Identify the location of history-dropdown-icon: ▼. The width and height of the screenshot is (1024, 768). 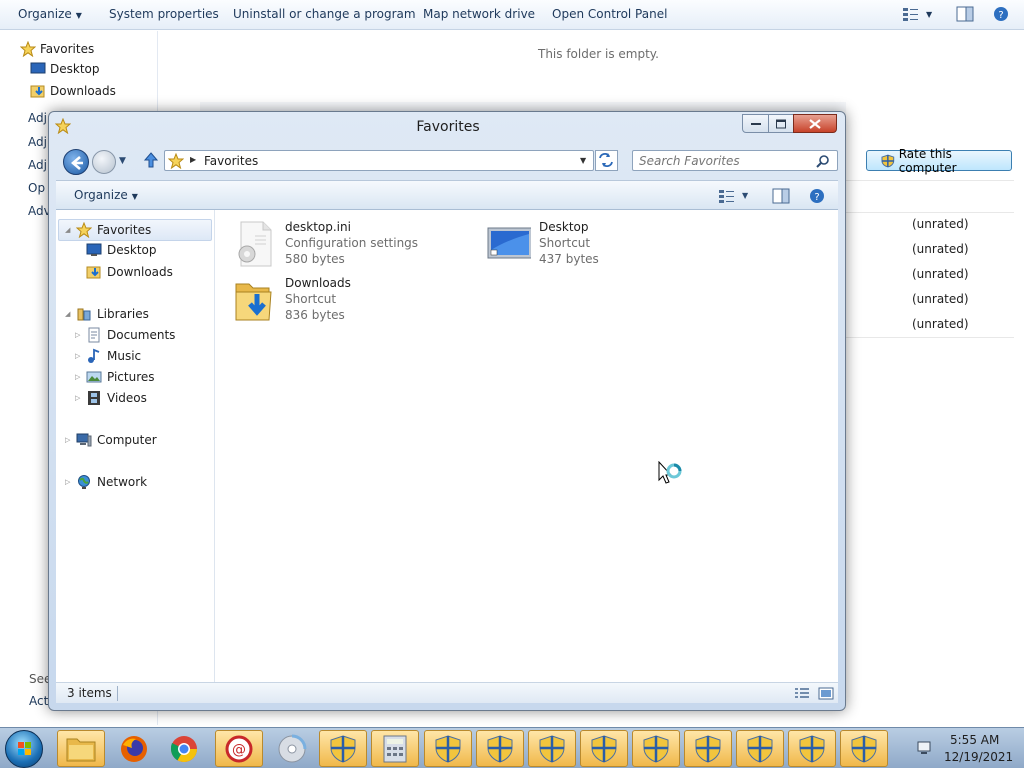
(122, 161).